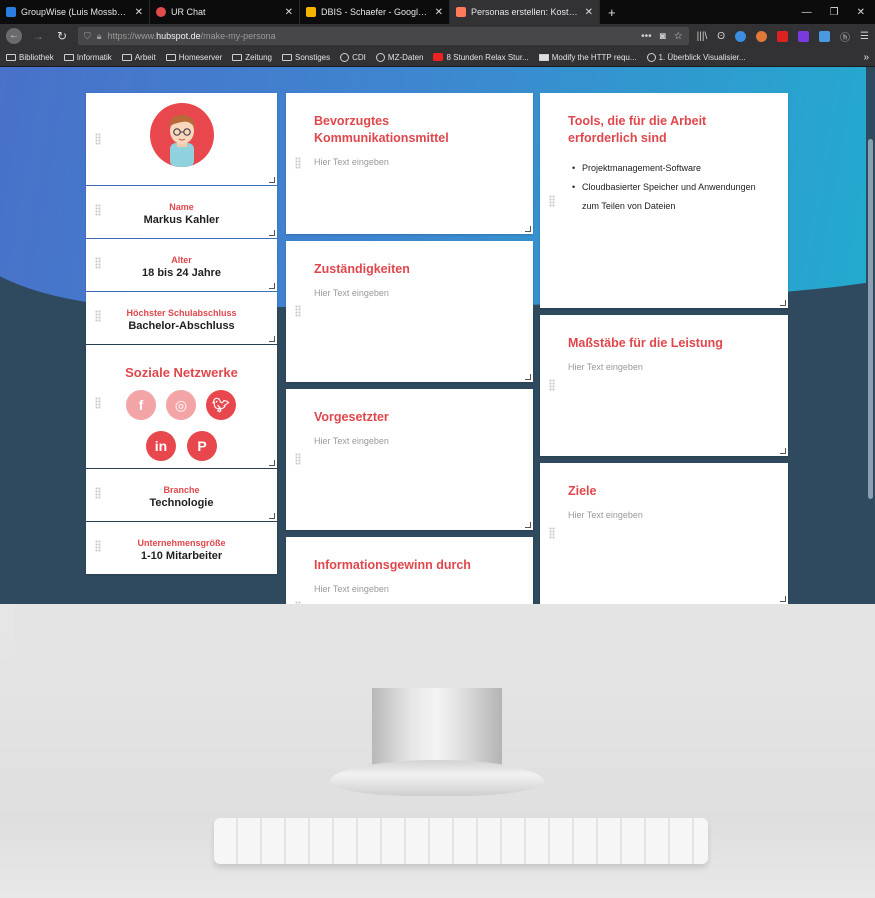  What do you see at coordinates (181, 556) in the screenshot?
I see `company-size-value: 1-10 Mitarbeiter` at bounding box center [181, 556].